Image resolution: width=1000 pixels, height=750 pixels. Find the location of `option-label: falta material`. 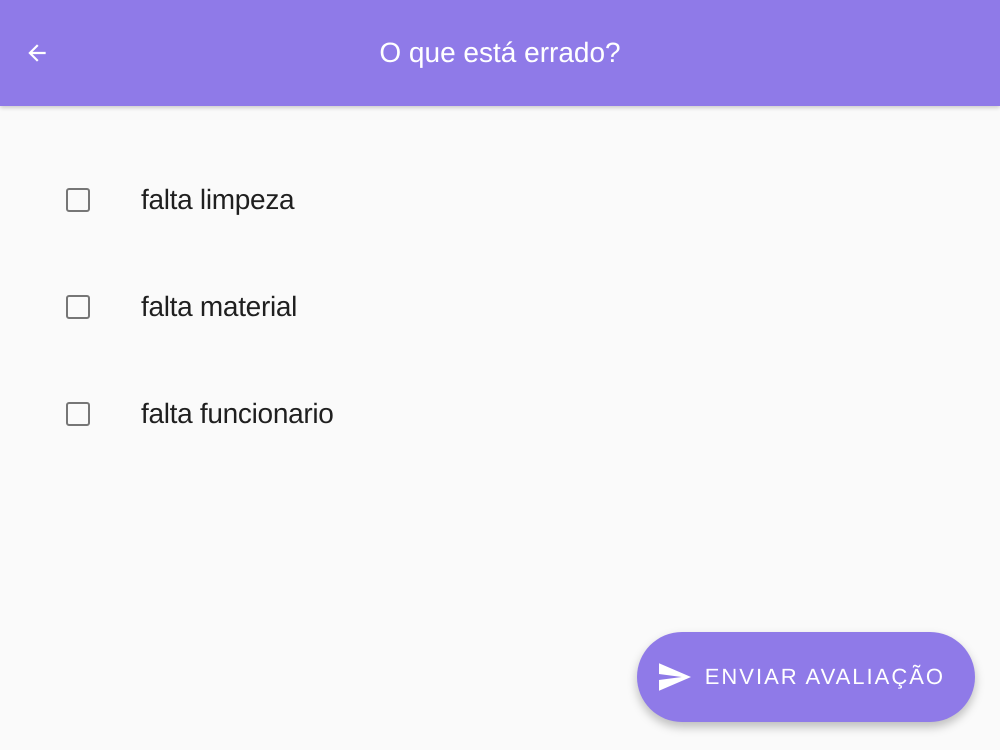

option-label: falta material is located at coordinates (219, 306).